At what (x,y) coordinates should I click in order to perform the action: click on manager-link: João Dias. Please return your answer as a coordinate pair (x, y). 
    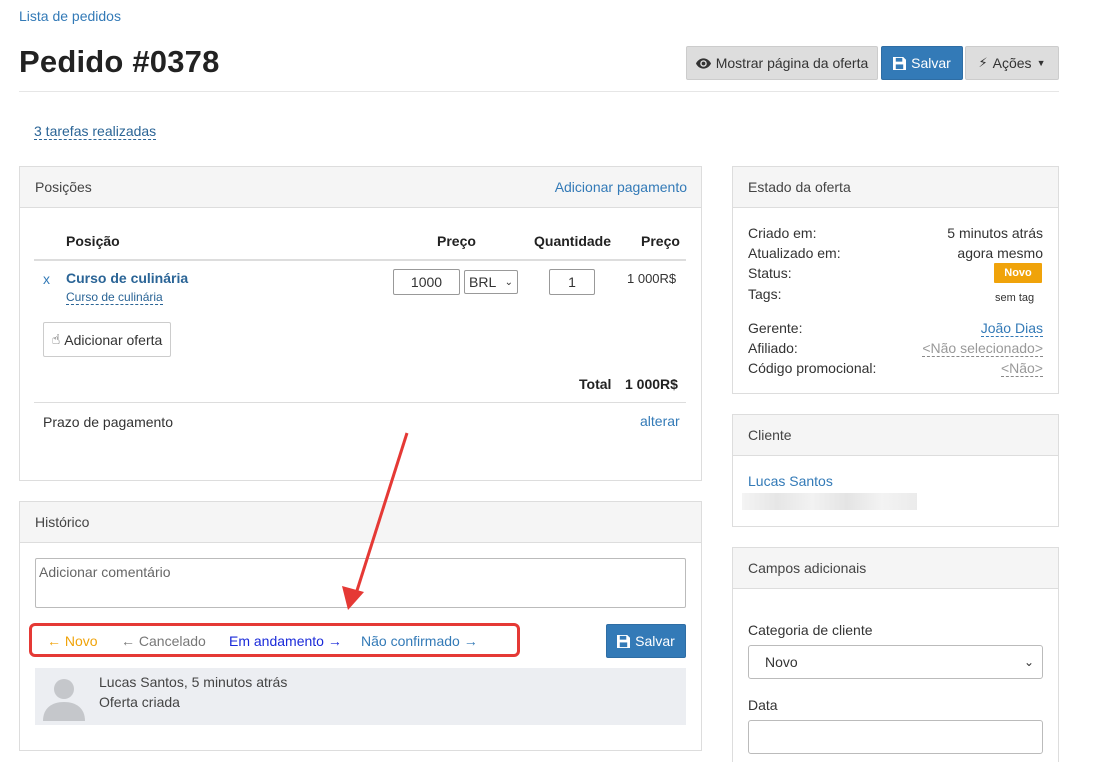
    Looking at the image, I should click on (1011, 328).